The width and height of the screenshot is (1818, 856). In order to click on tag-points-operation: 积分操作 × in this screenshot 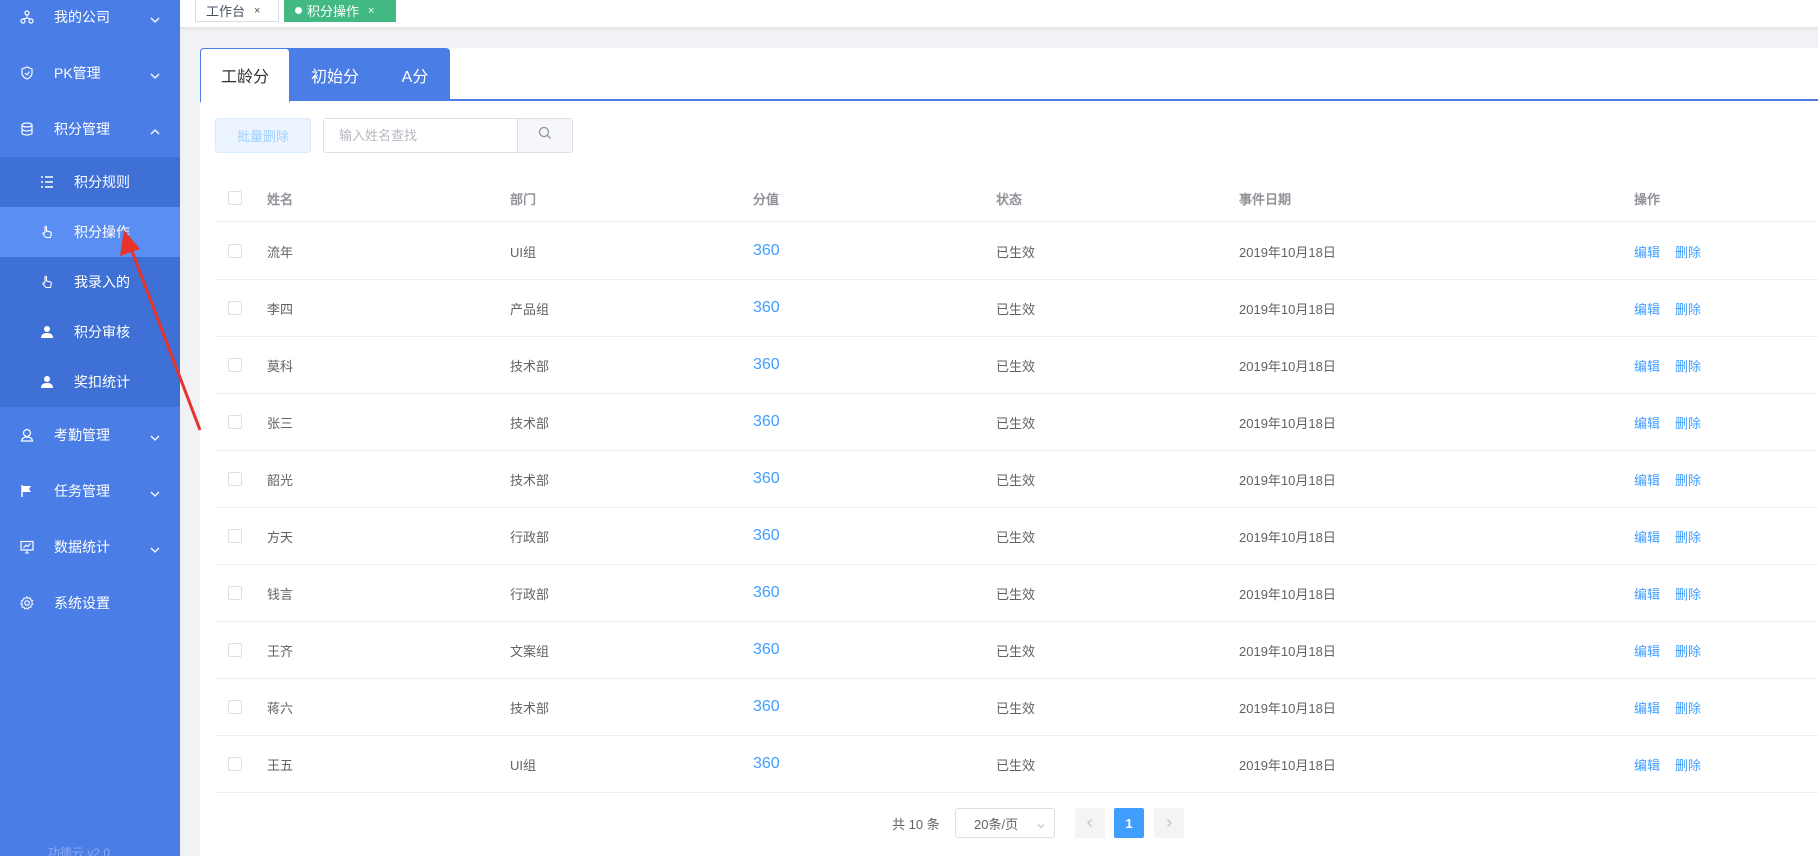, I will do `click(340, 11)`.